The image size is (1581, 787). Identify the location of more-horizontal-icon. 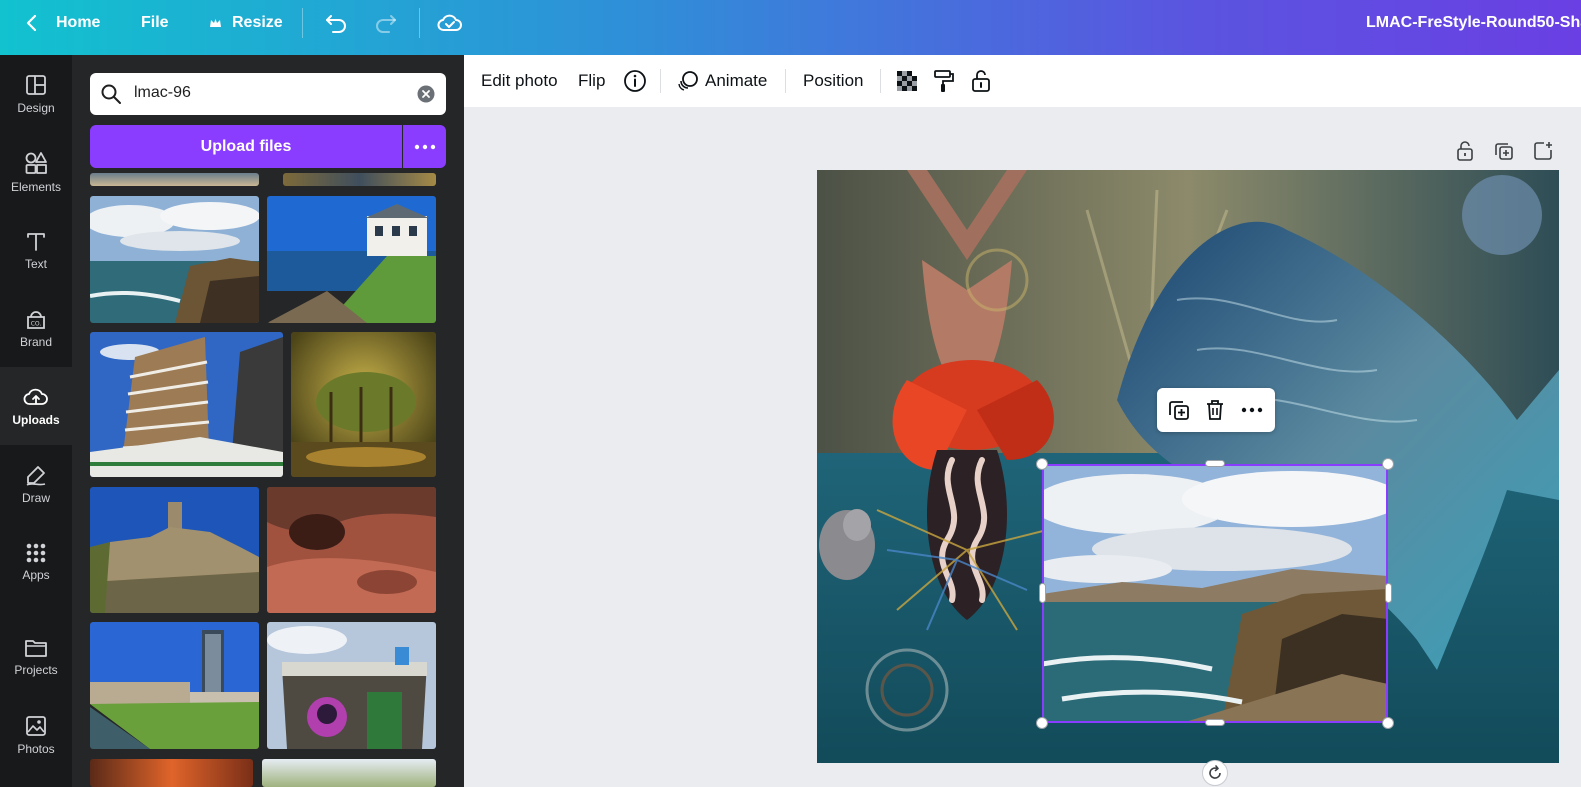
(424, 146).